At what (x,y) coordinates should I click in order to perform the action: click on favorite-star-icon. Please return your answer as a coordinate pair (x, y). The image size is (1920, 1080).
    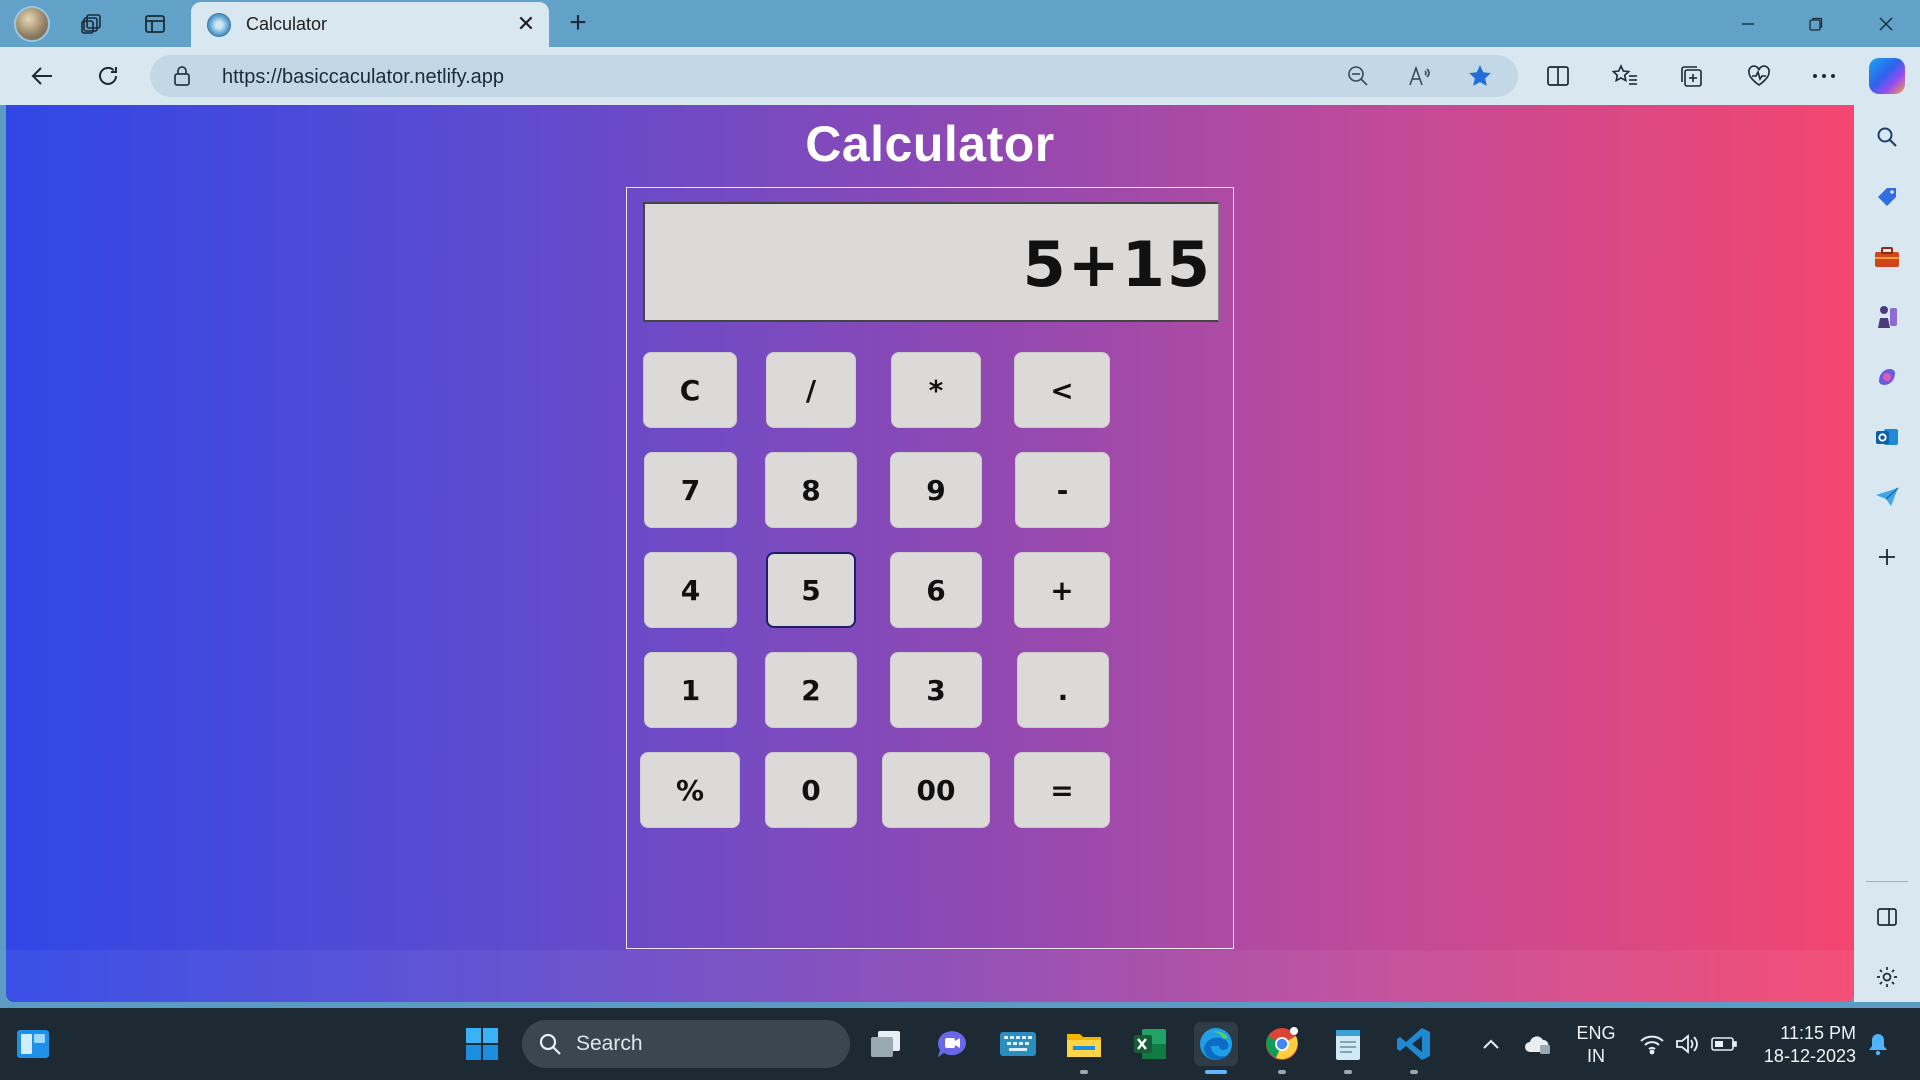
    Looking at the image, I should click on (1480, 76).